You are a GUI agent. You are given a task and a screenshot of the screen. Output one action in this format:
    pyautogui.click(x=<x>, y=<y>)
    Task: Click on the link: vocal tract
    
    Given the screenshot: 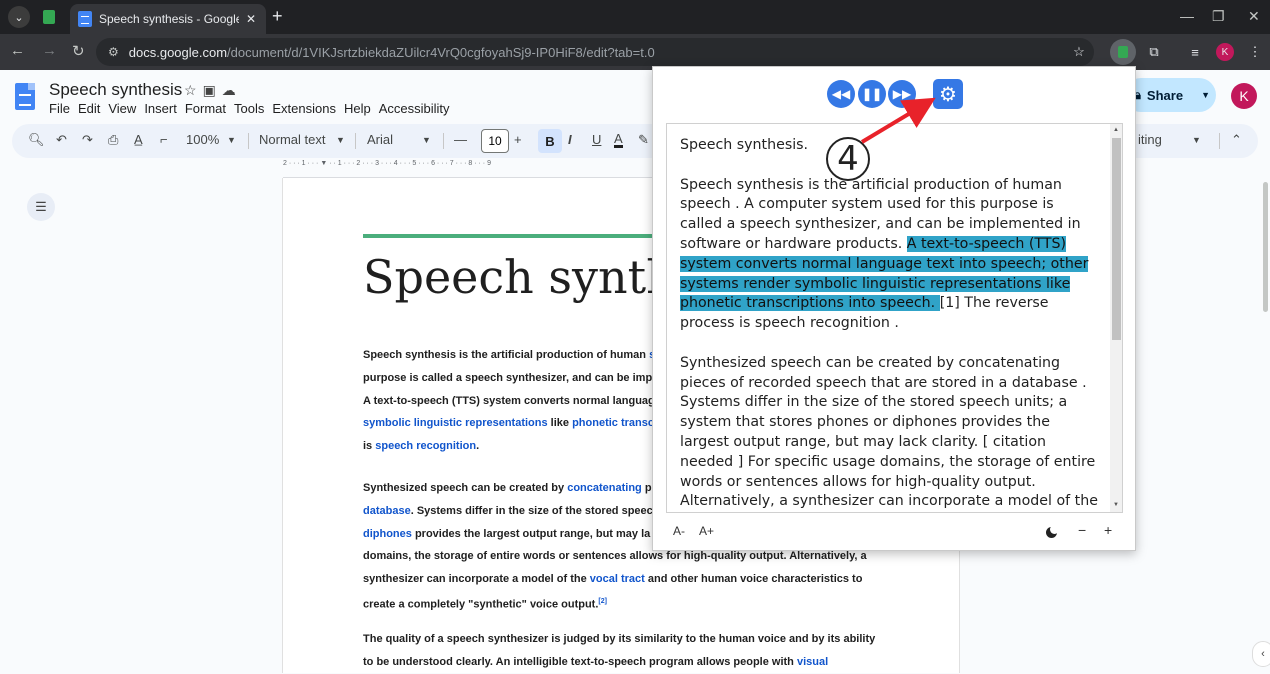 What is the action you would take?
    pyautogui.click(x=617, y=579)
    